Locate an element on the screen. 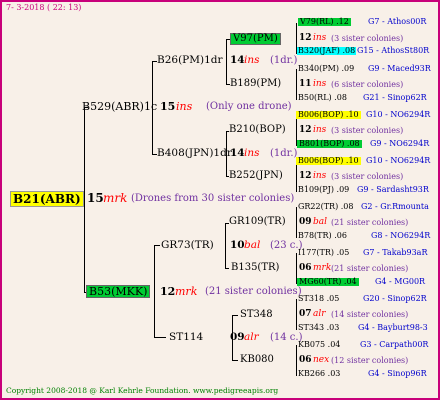 This screenshot has width=440, height=400. gen4-name: KB075 .04 is located at coordinates (319, 345).